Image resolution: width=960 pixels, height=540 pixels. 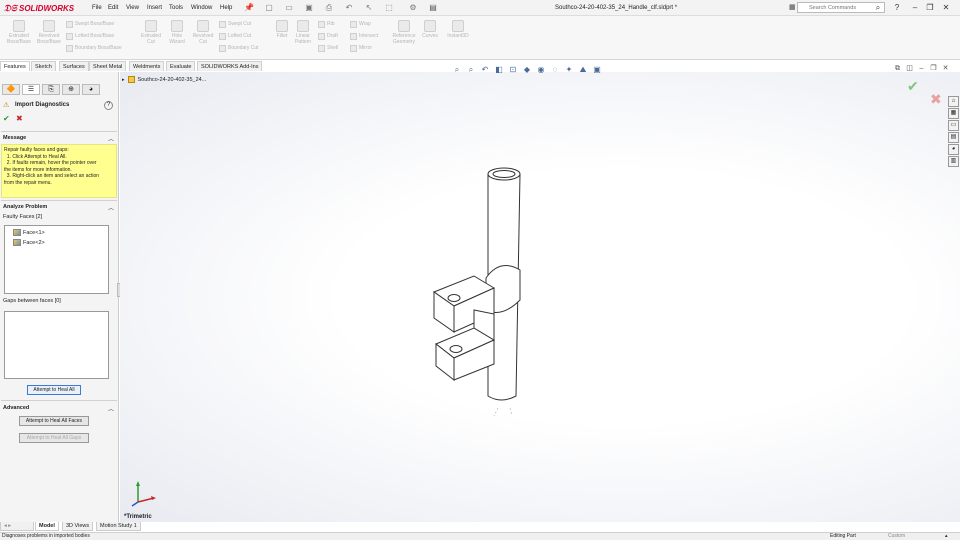 What do you see at coordinates (14, 138) in the screenshot?
I see `message-section-header: Message` at bounding box center [14, 138].